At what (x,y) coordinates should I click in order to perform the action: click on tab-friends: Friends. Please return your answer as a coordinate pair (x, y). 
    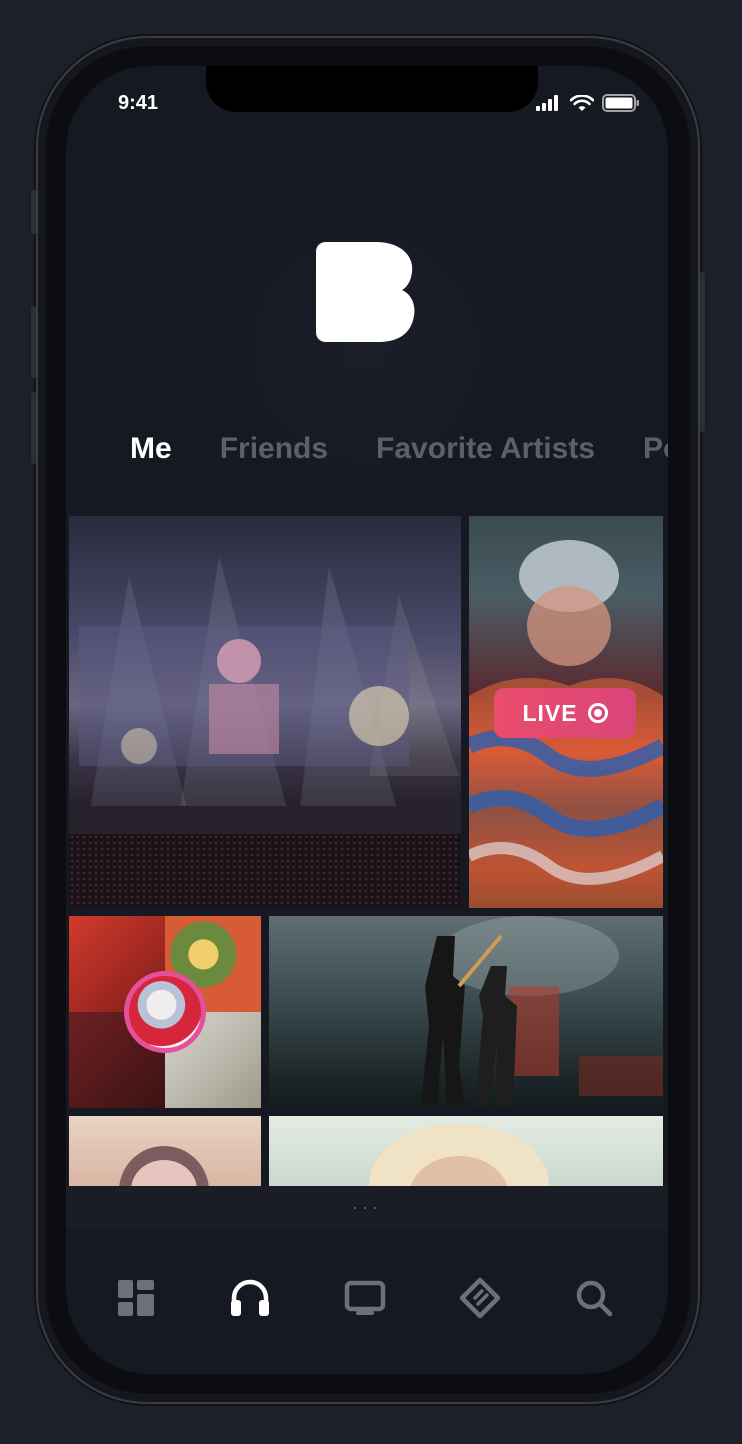
    Looking at the image, I should click on (274, 449).